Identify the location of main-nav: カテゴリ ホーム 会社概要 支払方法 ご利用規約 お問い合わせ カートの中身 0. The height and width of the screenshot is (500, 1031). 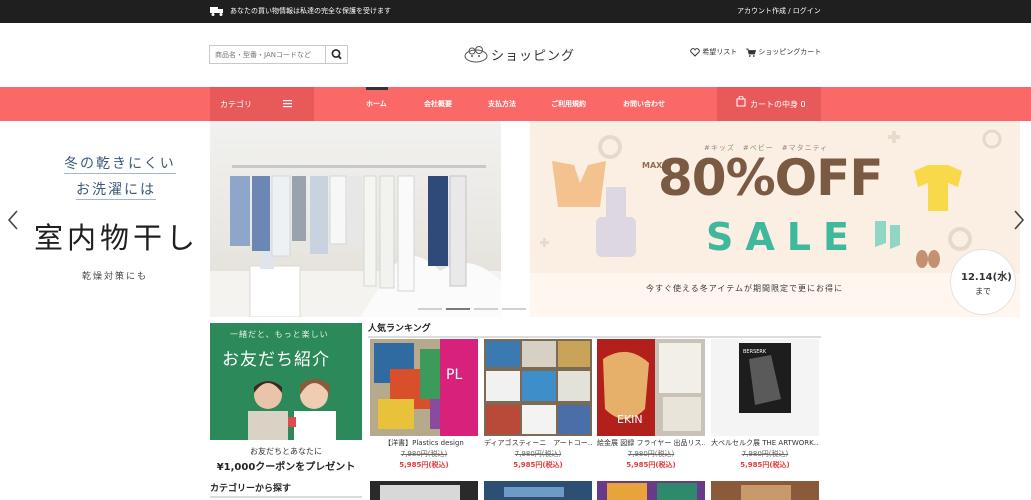
(515, 104).